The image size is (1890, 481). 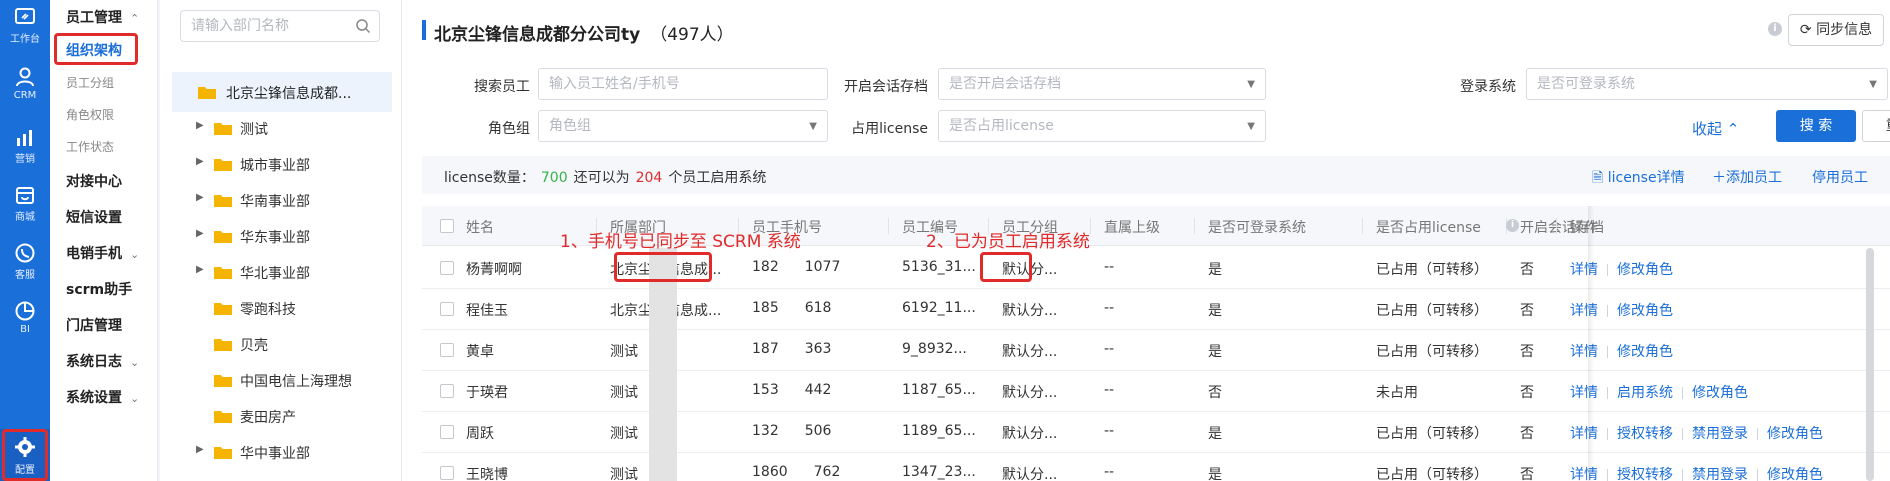 I want to click on row-actions: 详情 授权转移 禁用登录 修改角色, so click(x=1696, y=433).